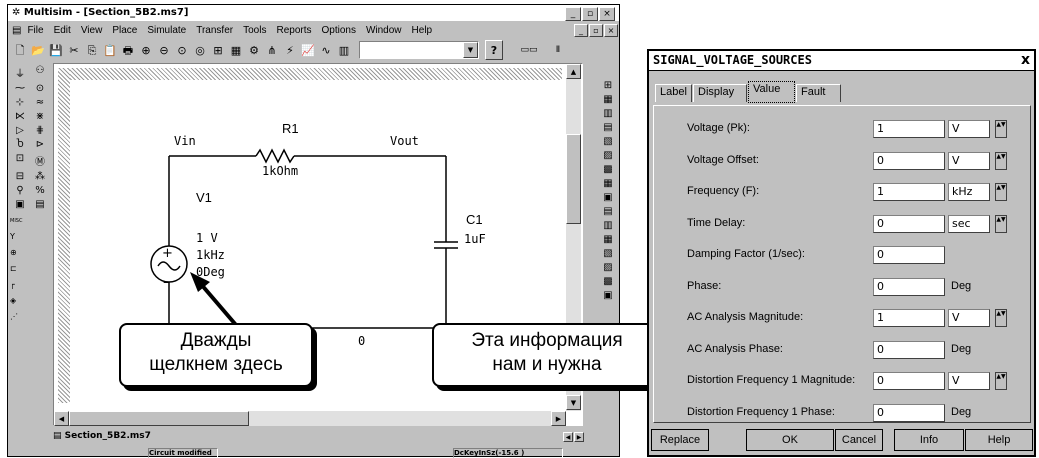  Describe the element at coordinates (841, 61) in the screenshot. I see `dialog-titlebar: SIGNAL_VOLTAGE_SOURCES x` at that location.